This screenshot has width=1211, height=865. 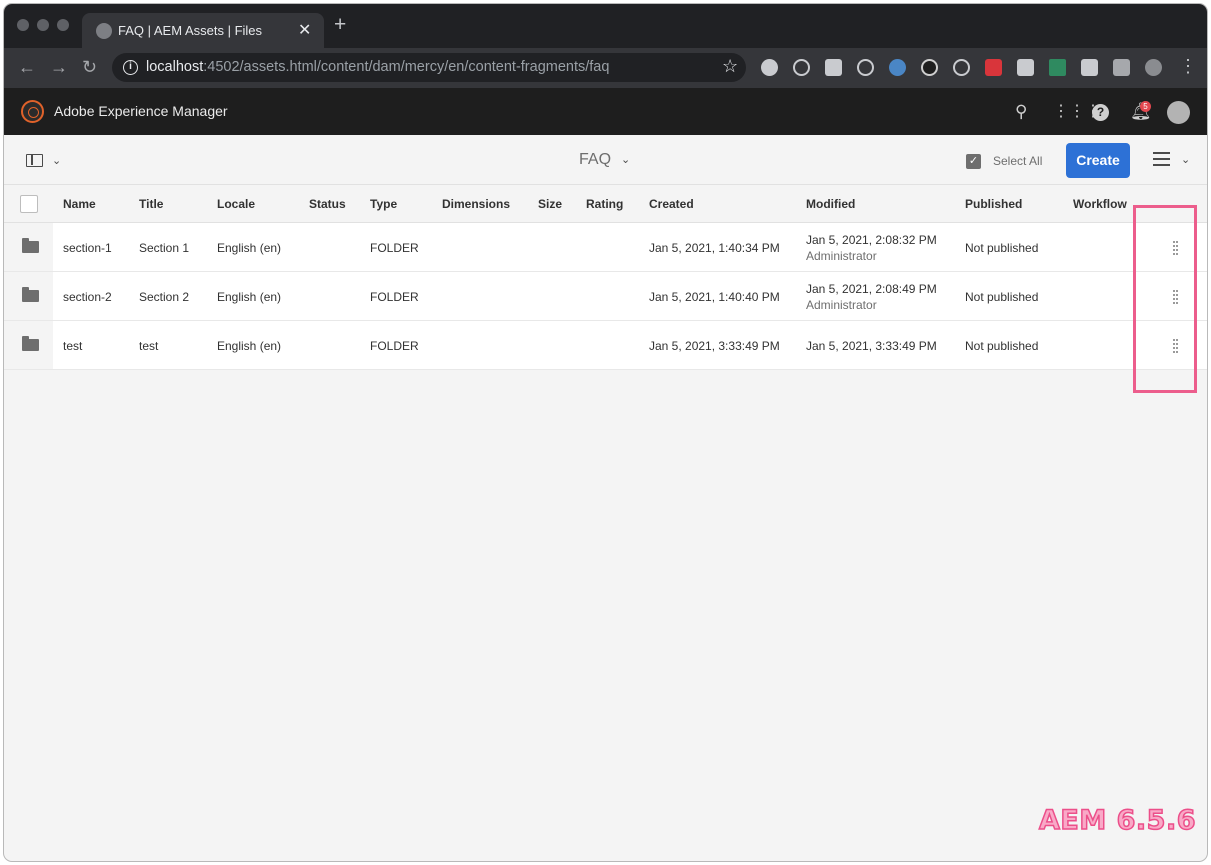 What do you see at coordinates (476, 204) in the screenshot?
I see `column-header-dimensions: Dimensions` at bounding box center [476, 204].